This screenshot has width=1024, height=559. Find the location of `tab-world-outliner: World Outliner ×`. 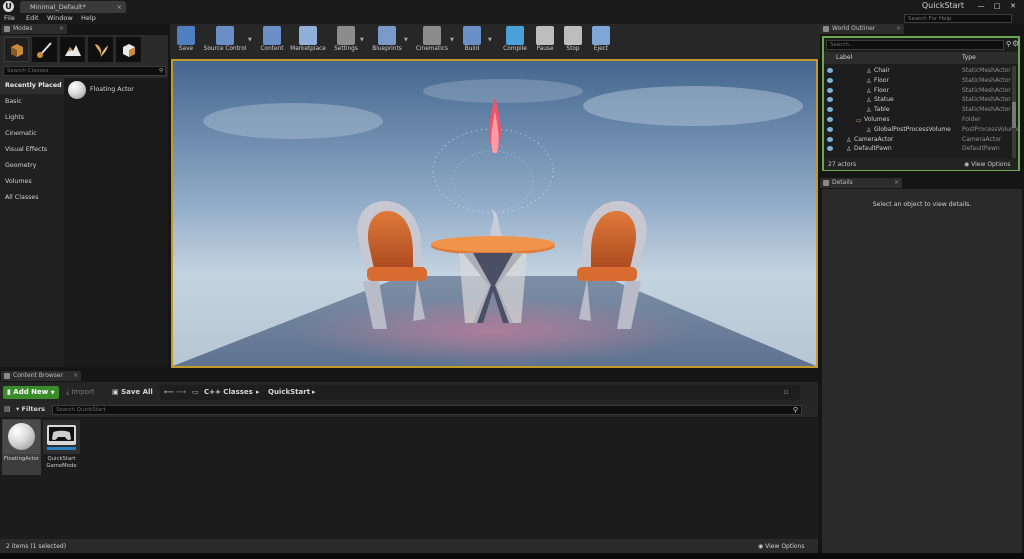

tab-world-outliner: World Outliner × is located at coordinates (862, 29).